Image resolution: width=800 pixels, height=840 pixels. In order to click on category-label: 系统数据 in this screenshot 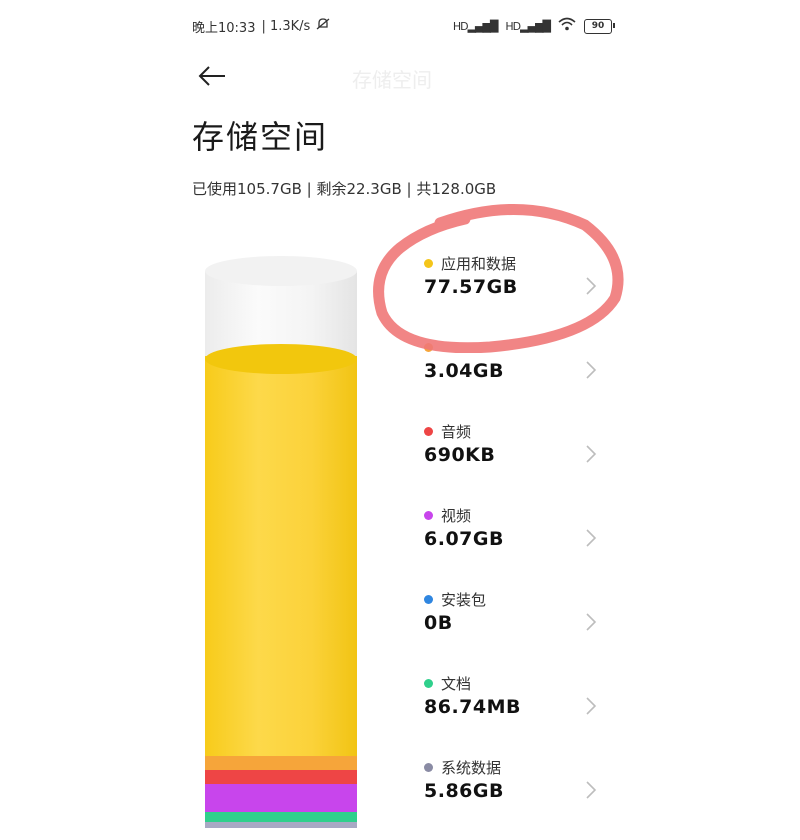, I will do `click(471, 767)`.